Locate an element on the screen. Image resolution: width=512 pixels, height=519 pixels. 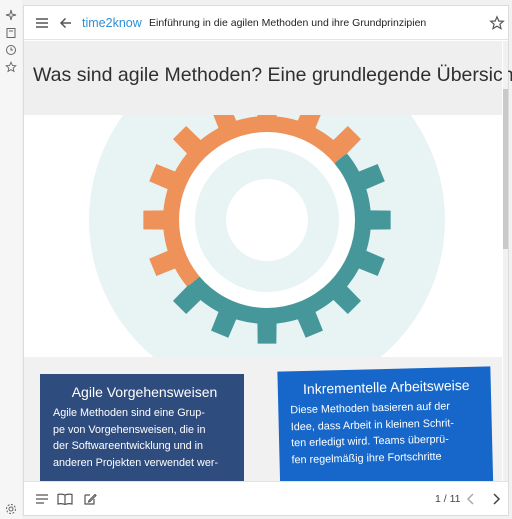
card-line: ten erledigt wird. Teams überprü- is located at coordinates (369, 441).